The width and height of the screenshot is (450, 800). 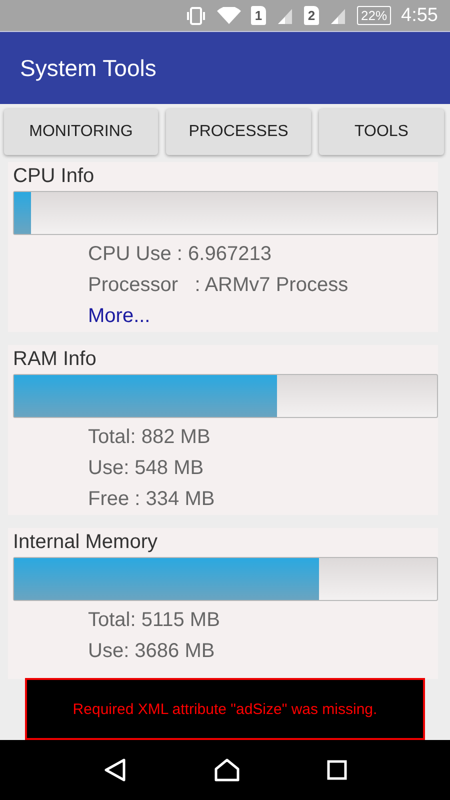 I want to click on home-icon, so click(x=227, y=770).